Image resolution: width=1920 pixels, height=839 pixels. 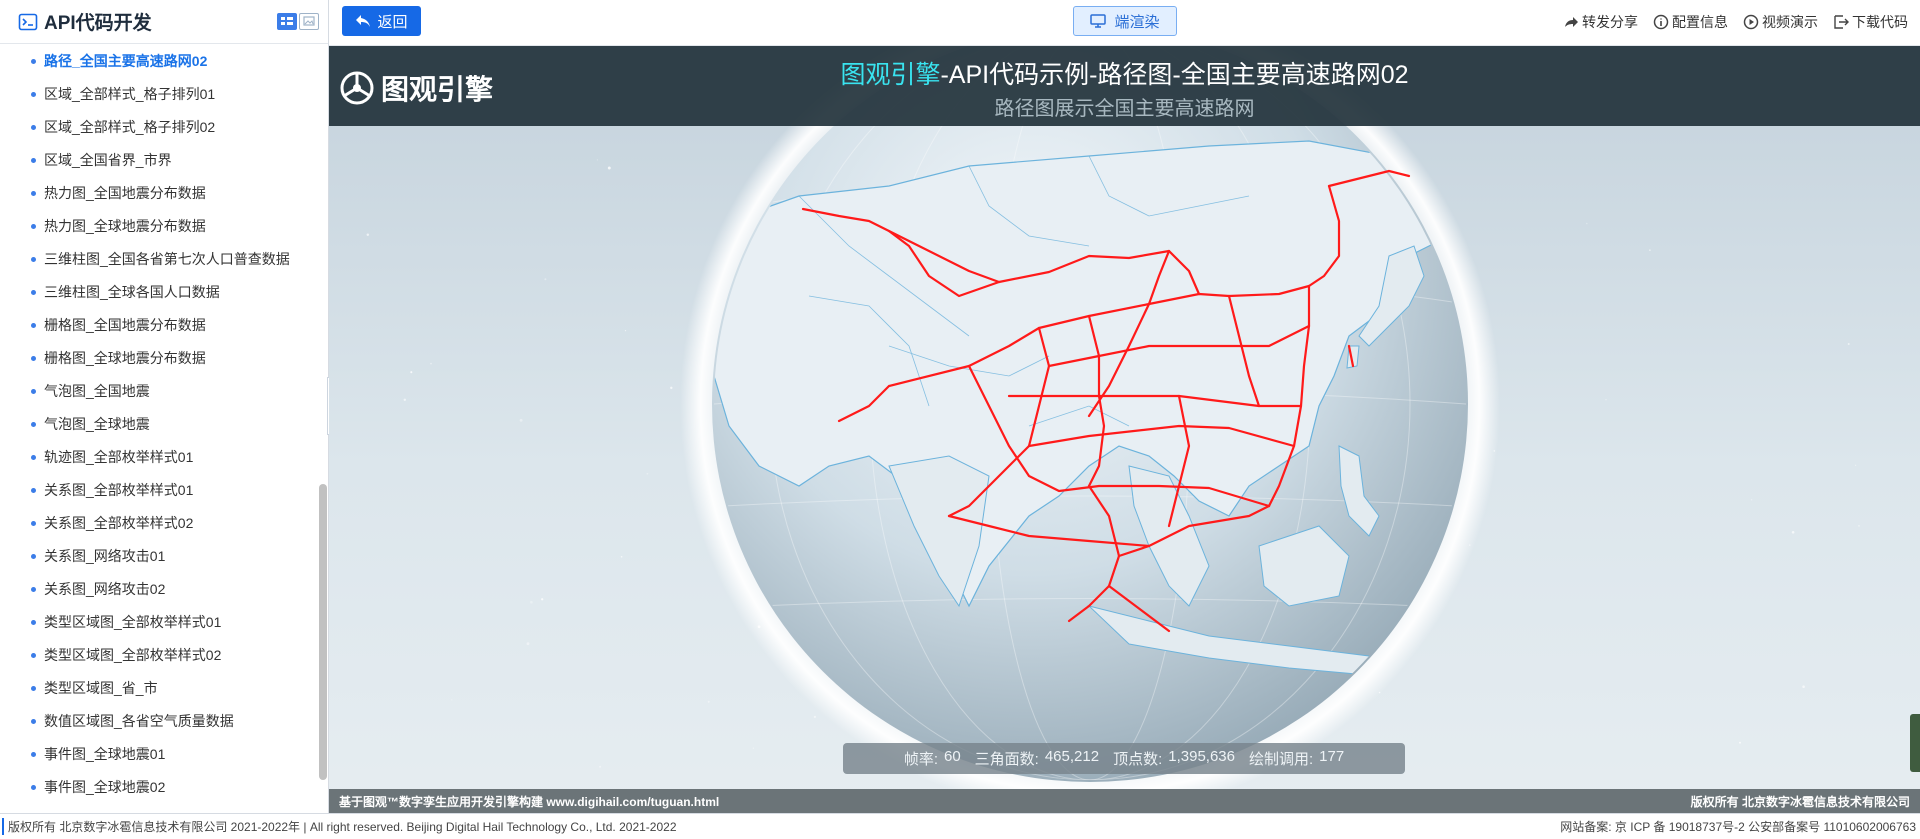 I want to click on sidebar-item: 事件图_全球地震02, so click(x=160, y=789).